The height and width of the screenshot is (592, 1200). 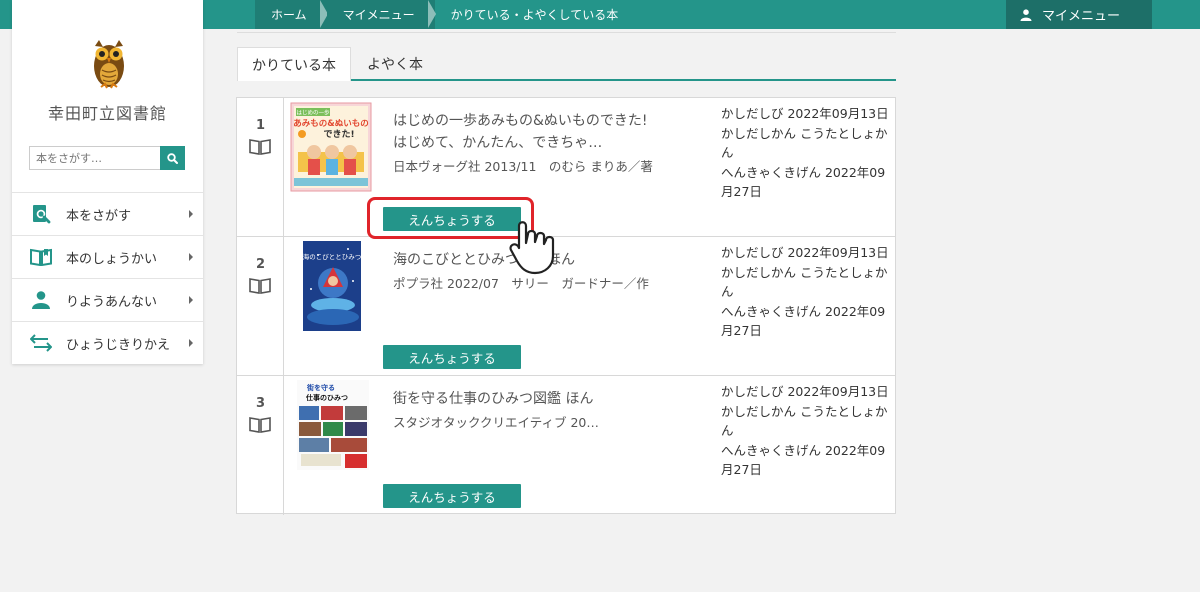 I want to click on sidebar-item-book-intro: 本のしょうかい, so click(x=107, y=256).